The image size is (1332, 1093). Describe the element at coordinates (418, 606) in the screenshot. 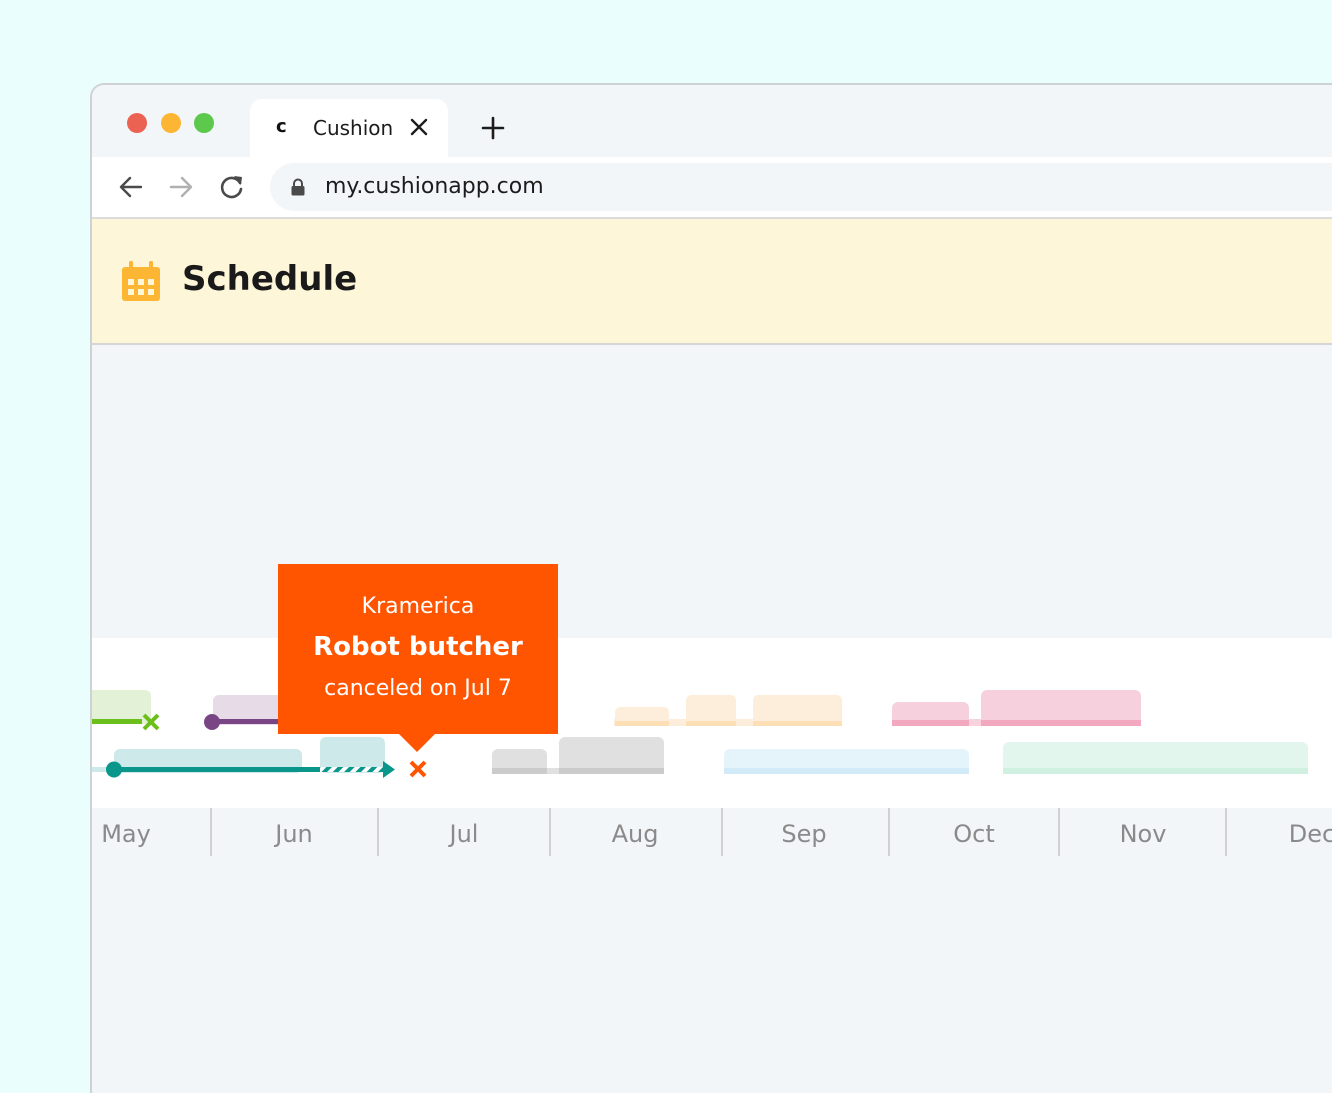

I see `tooltip-client: Kramerica` at that location.